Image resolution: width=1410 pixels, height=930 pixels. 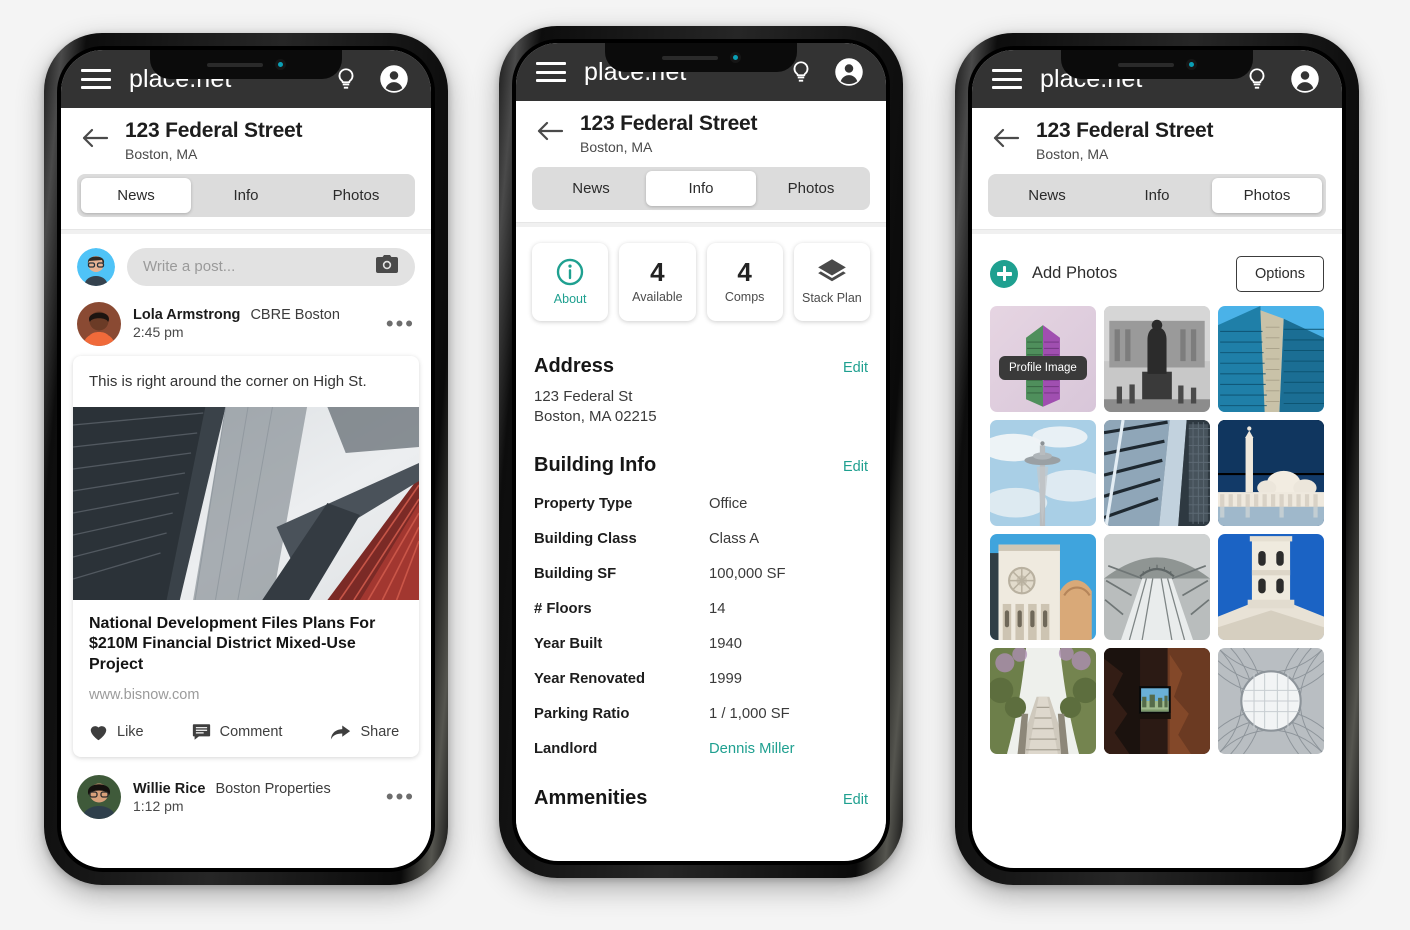 What do you see at coordinates (169, 788) in the screenshot?
I see `post-author: Willie Rice` at bounding box center [169, 788].